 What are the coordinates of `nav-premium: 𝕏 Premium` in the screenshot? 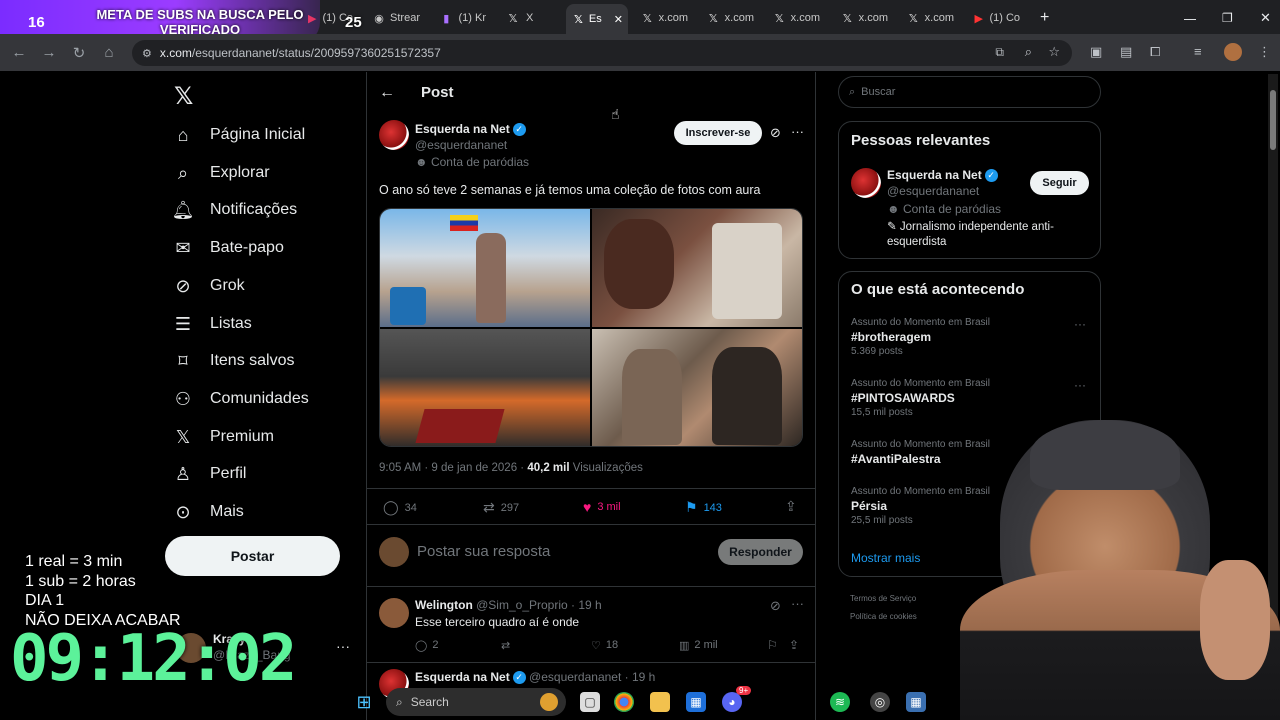 It's located at (223, 437).